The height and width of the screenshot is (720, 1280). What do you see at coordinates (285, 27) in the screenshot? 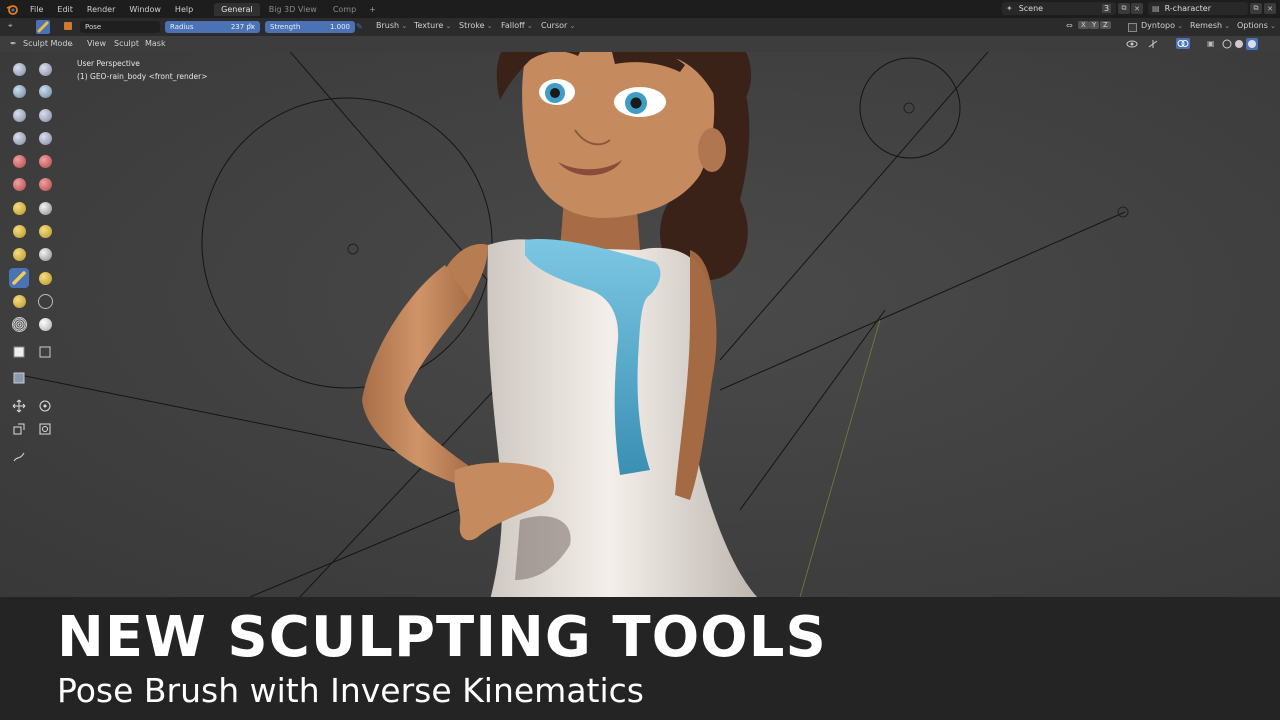
I see `strength-label: Strength` at bounding box center [285, 27].